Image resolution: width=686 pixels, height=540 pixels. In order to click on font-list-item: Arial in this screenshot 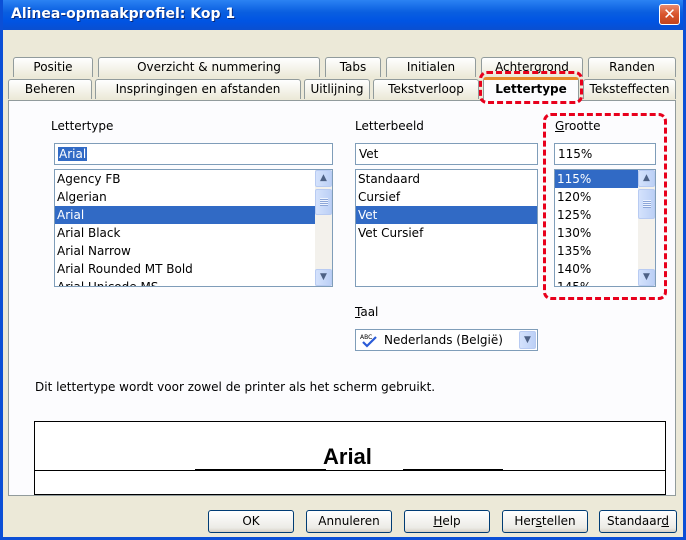, I will do `click(193, 215)`.